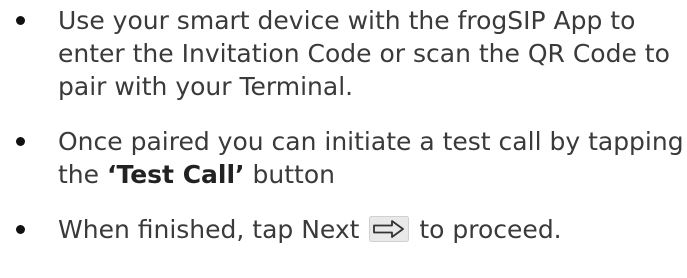 This screenshot has height=278, width=687. I want to click on instruction-item-next: When finished, tap Next to proceed., so click(343, 231).